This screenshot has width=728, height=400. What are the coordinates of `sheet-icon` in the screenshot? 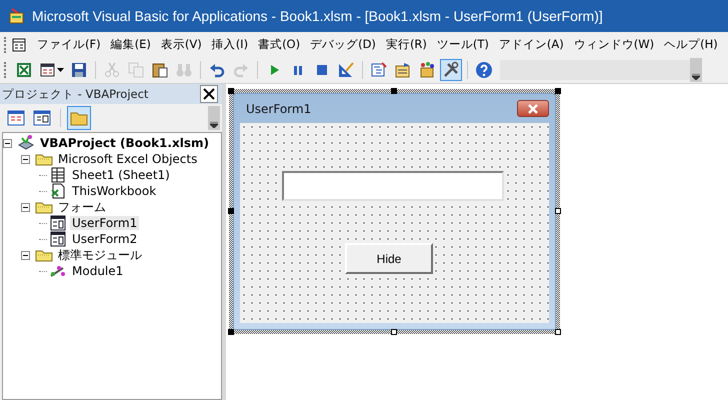 It's located at (58, 175).